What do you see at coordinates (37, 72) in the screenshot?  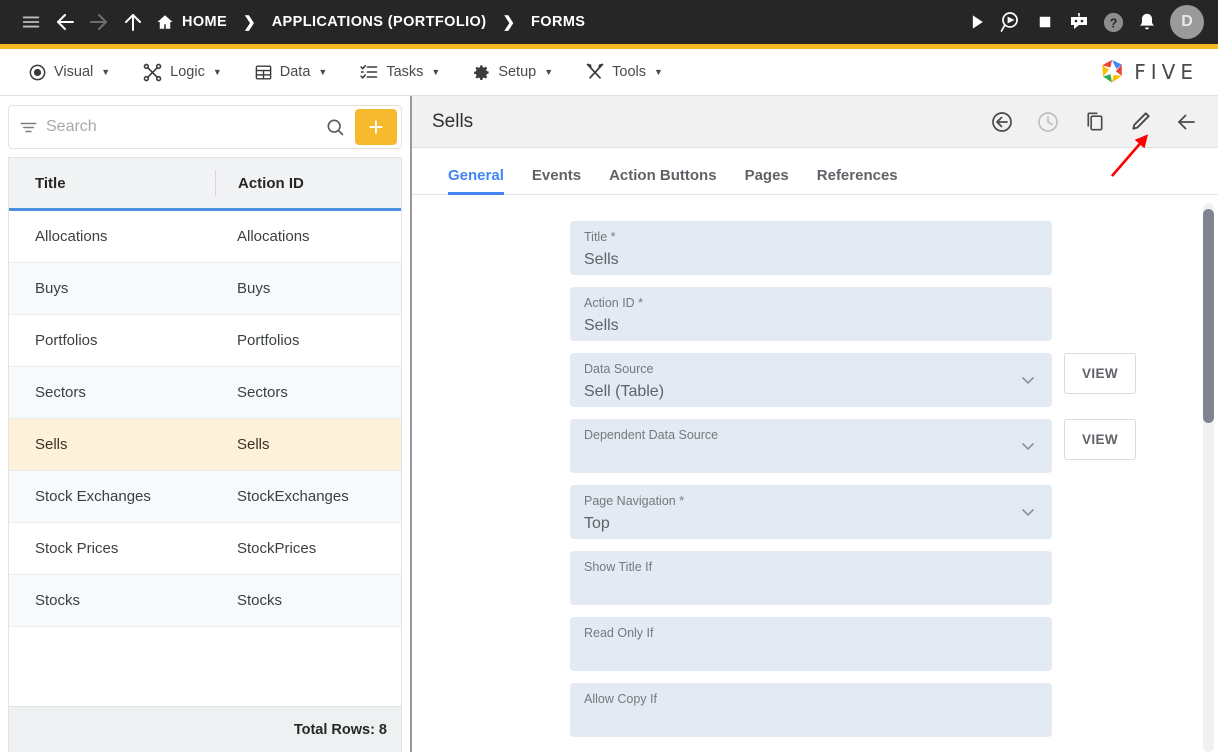 I see `eye-icon` at bounding box center [37, 72].